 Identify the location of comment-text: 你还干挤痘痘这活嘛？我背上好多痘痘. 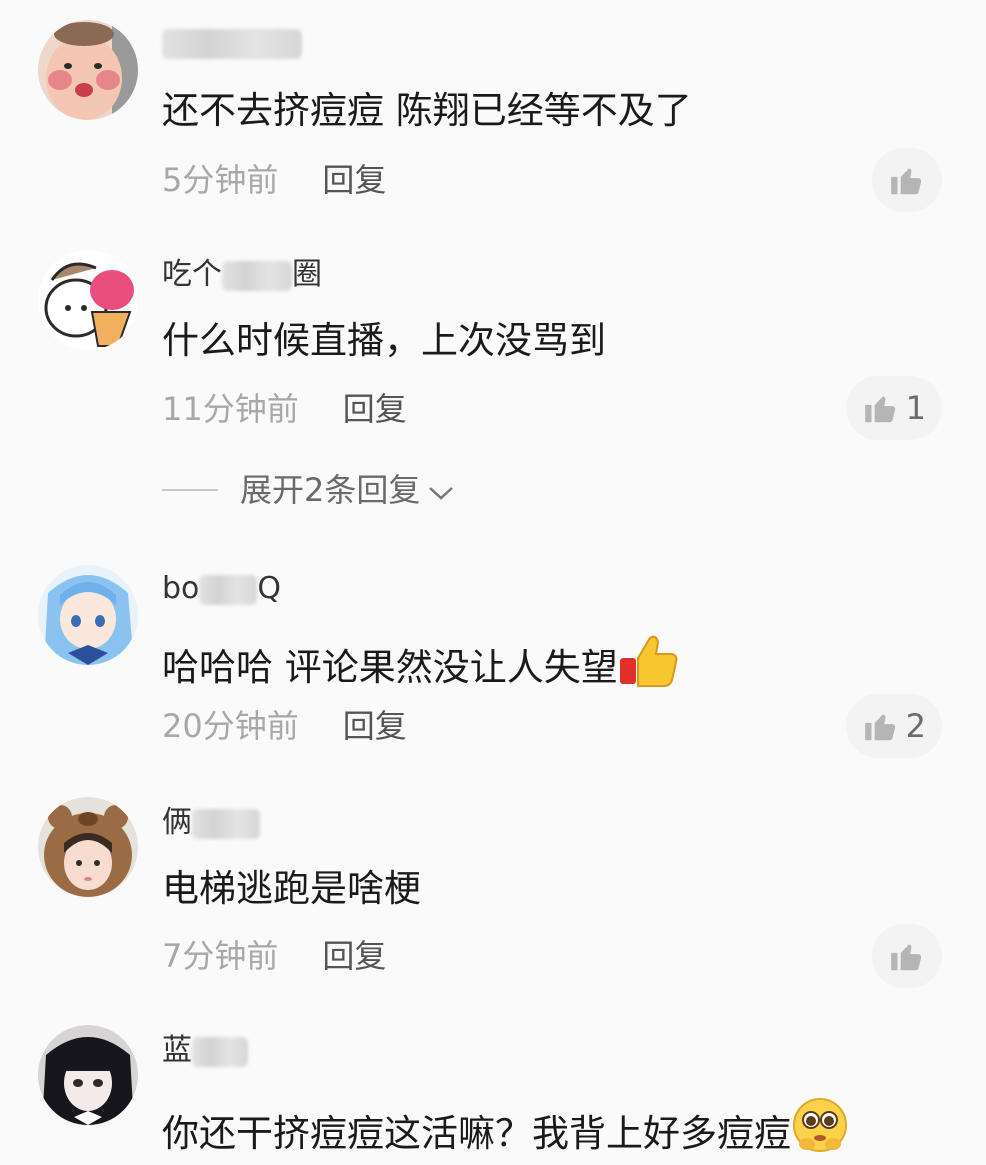
(505, 1130).